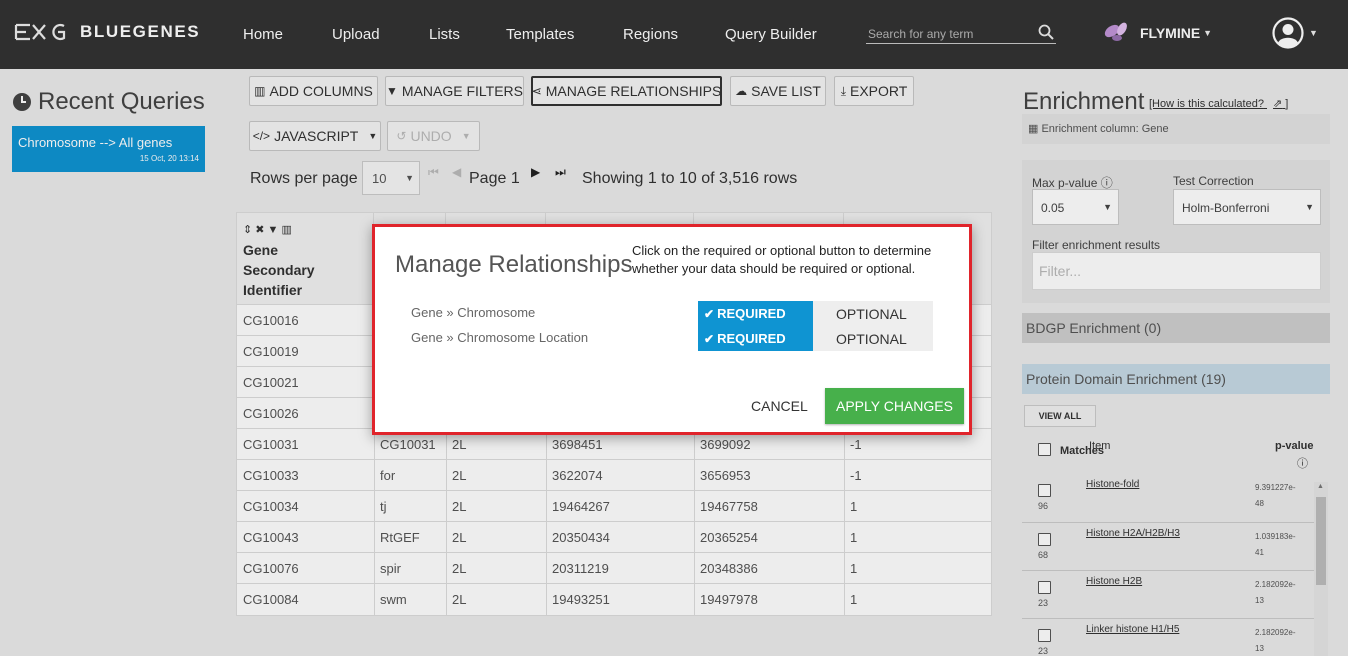  Describe the element at coordinates (771, 34) in the screenshot. I see `nav-query-builder: Query Builder` at that location.